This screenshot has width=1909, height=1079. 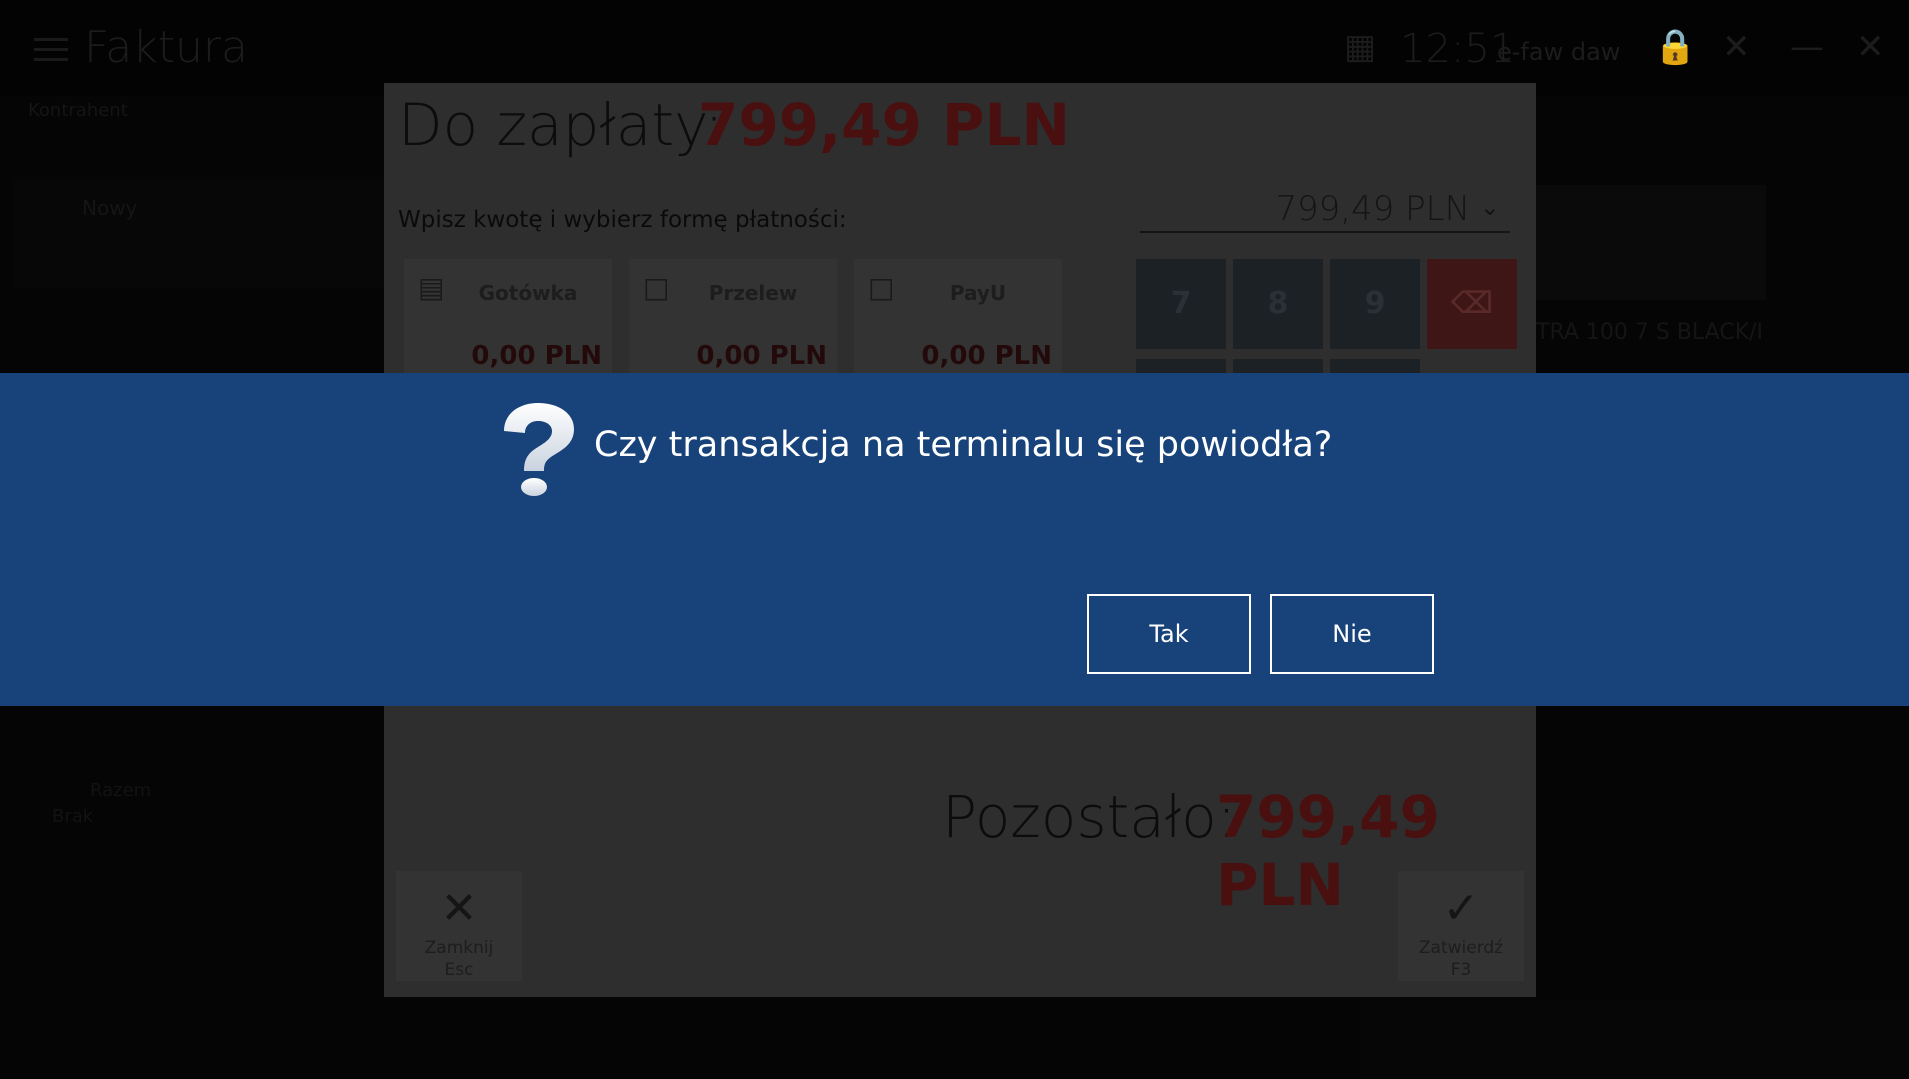 What do you see at coordinates (51, 50) in the screenshot?
I see `menu-icon` at bounding box center [51, 50].